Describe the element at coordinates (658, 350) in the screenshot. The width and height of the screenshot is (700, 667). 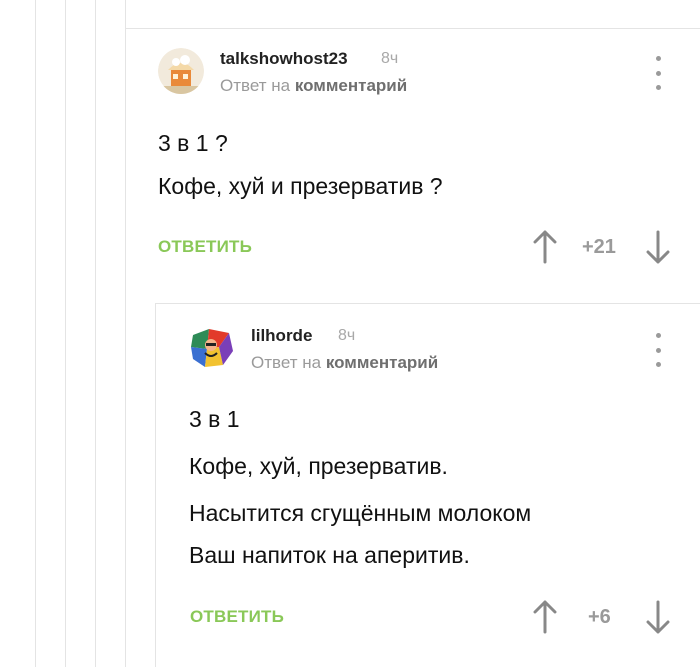
I see `more-vertical-icon` at that location.